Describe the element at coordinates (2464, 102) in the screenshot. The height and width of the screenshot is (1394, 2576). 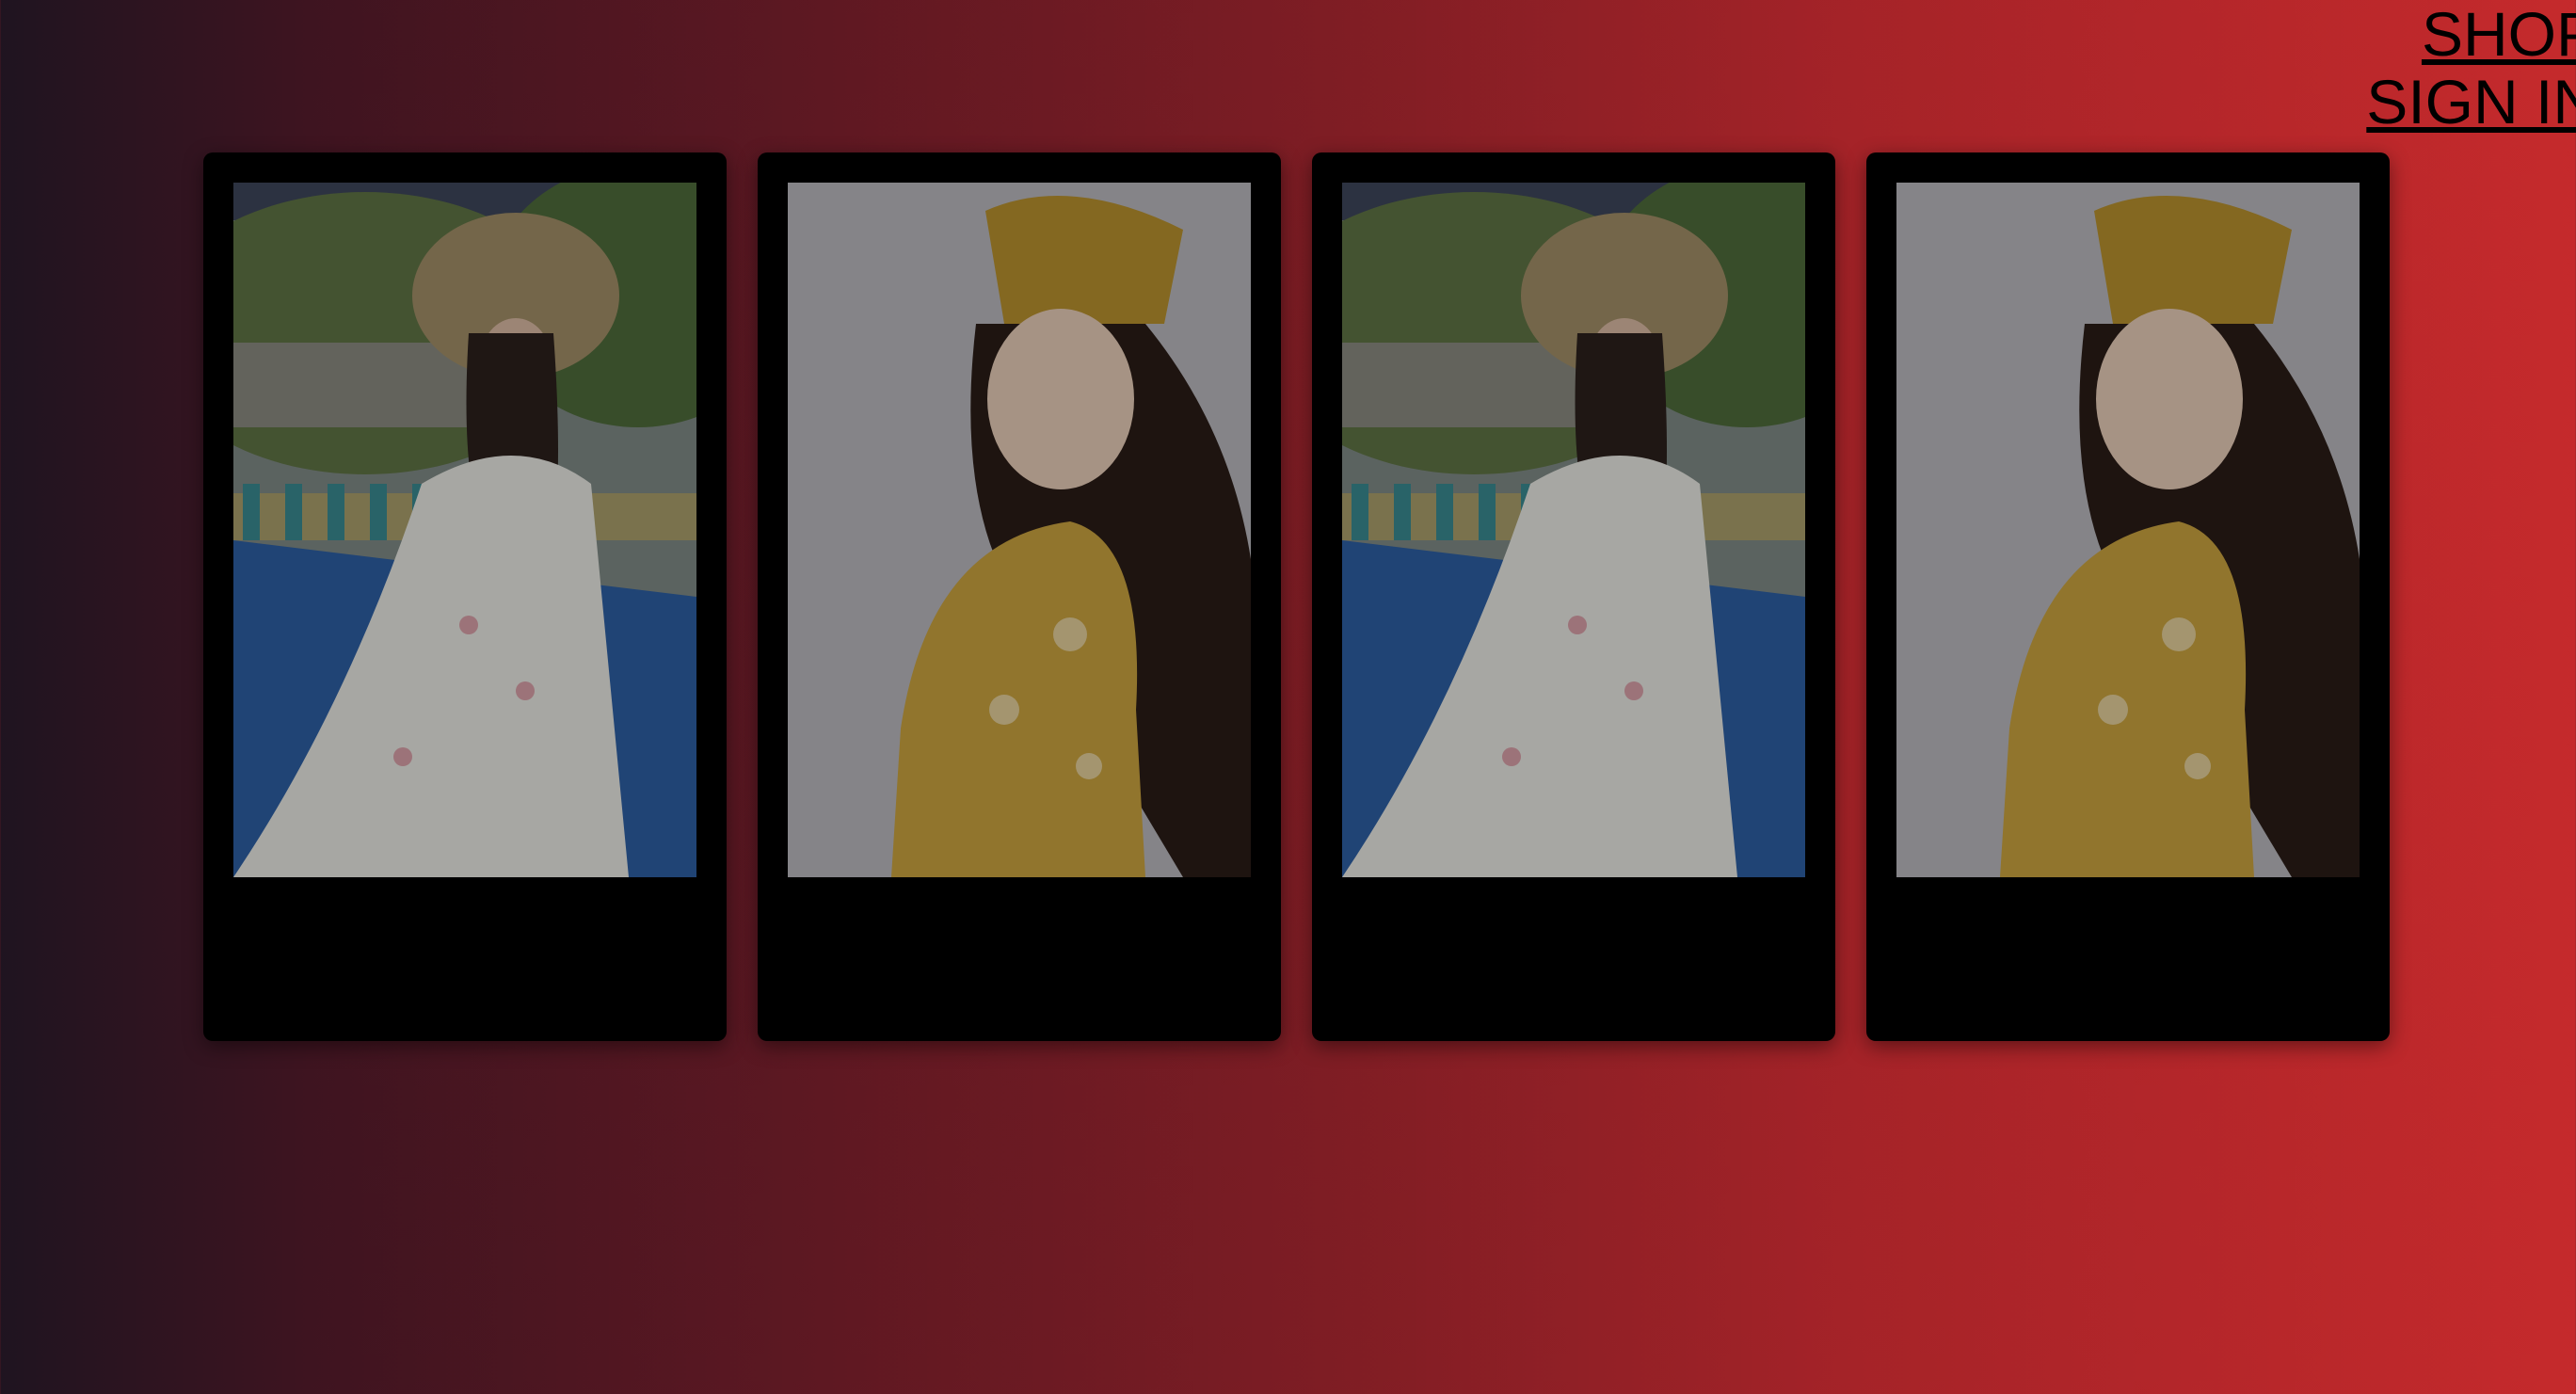
I see `sign-in-link: SIGN IN` at that location.